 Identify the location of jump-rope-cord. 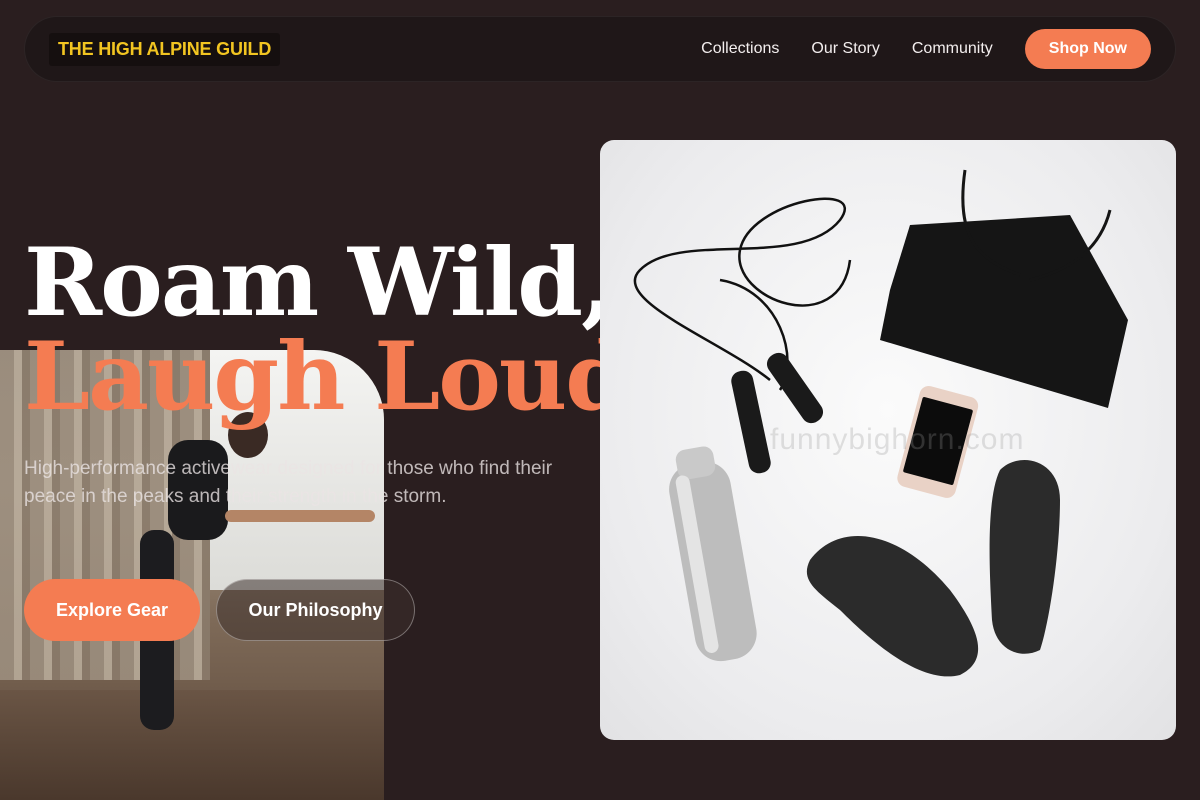
(742, 289).